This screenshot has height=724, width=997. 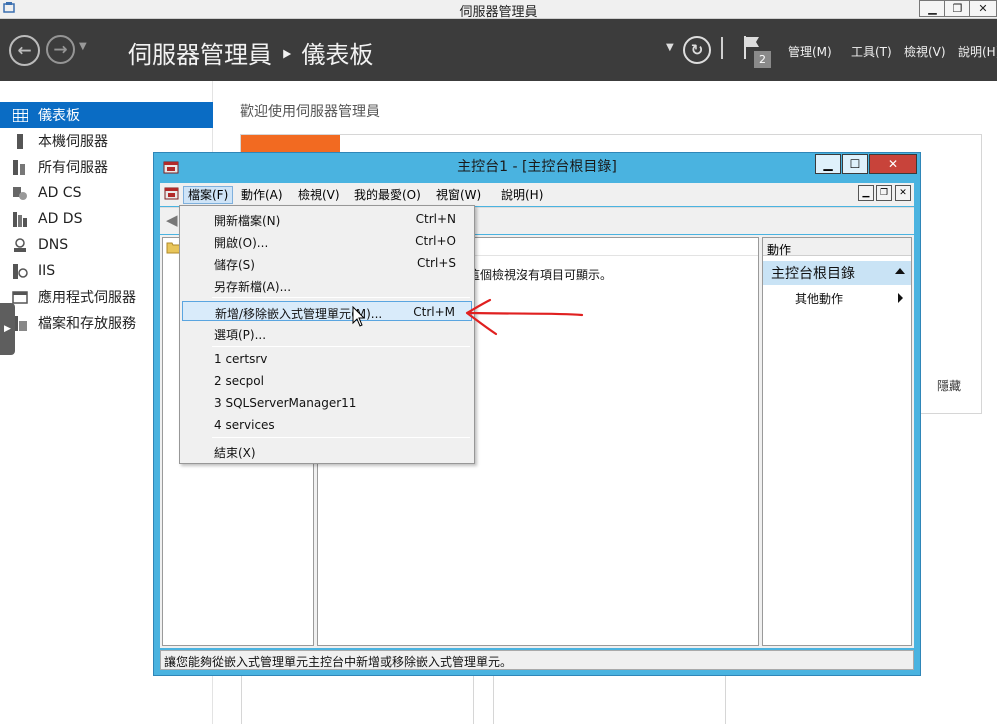 I want to click on menu-item-label: 2 secpol, so click(x=239, y=381).